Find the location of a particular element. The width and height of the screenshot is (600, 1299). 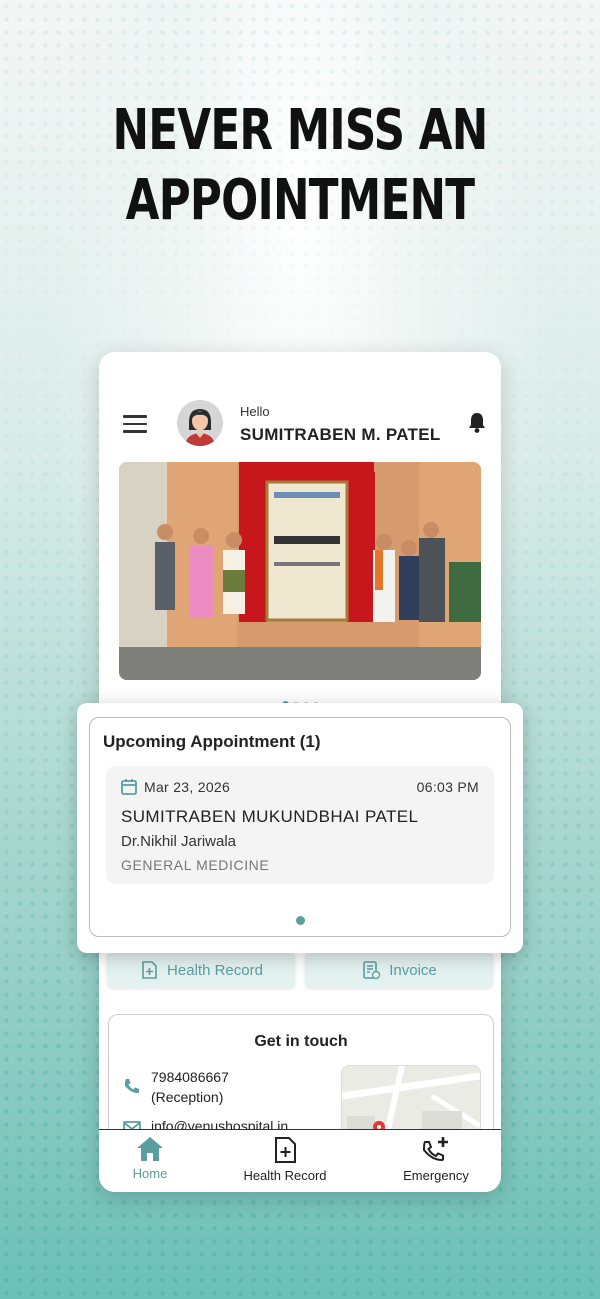

nav-emergency-label: Emergency is located at coordinates (436, 1175).